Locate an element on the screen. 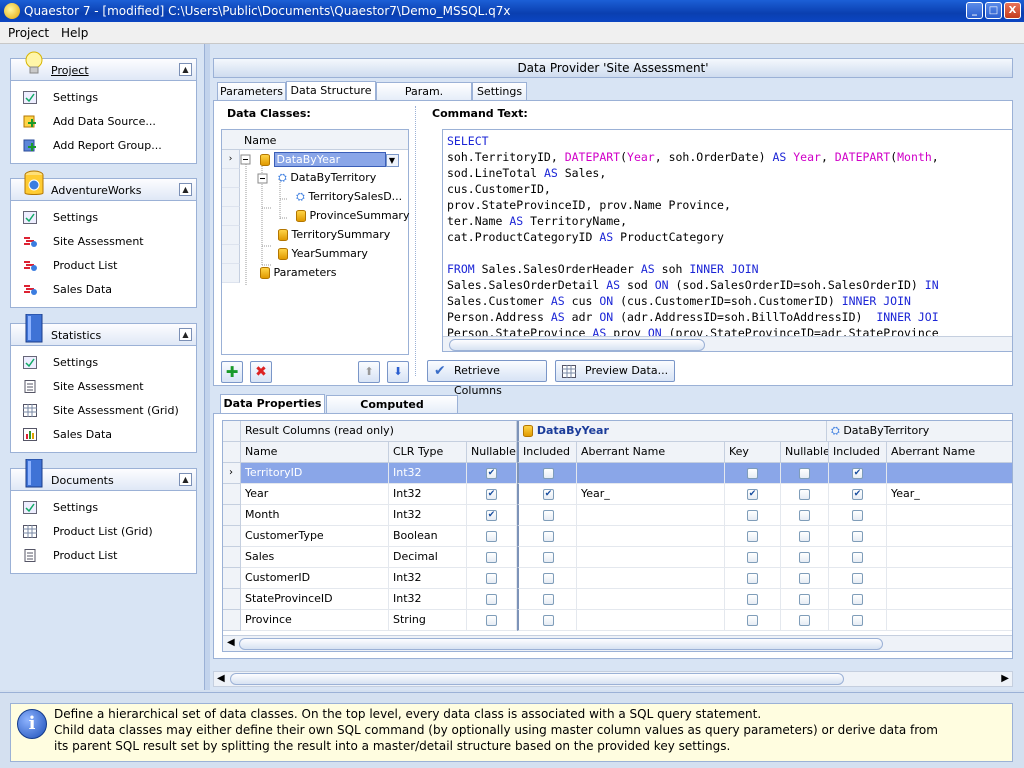  menu-help: Help is located at coordinates (74, 33).